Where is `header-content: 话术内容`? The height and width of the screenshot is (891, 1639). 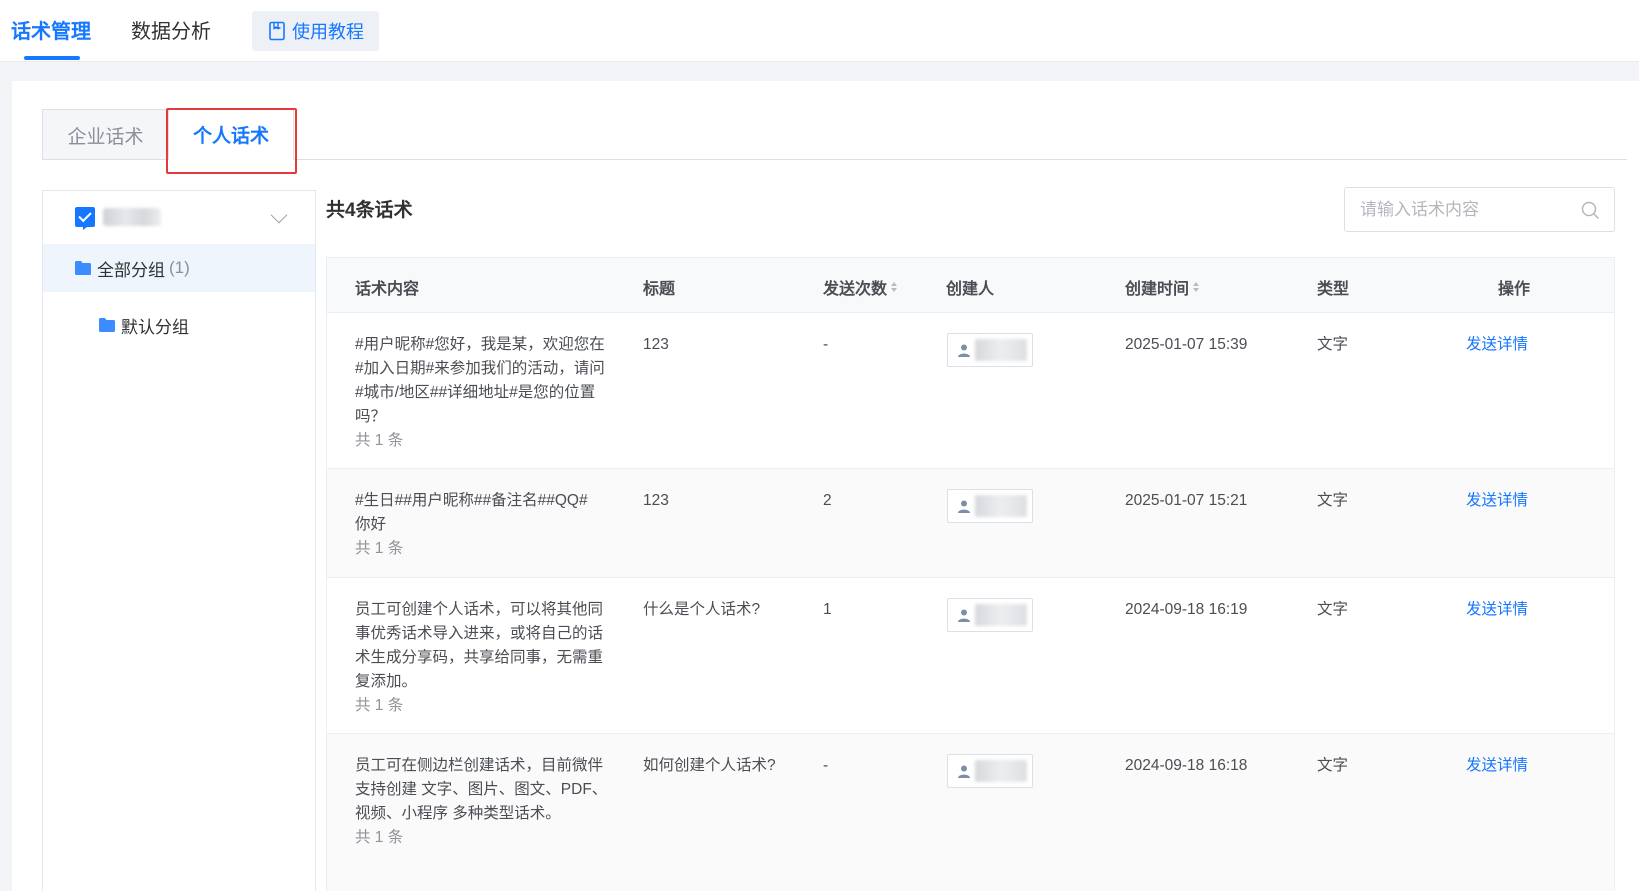 header-content: 话术内容 is located at coordinates (387, 289).